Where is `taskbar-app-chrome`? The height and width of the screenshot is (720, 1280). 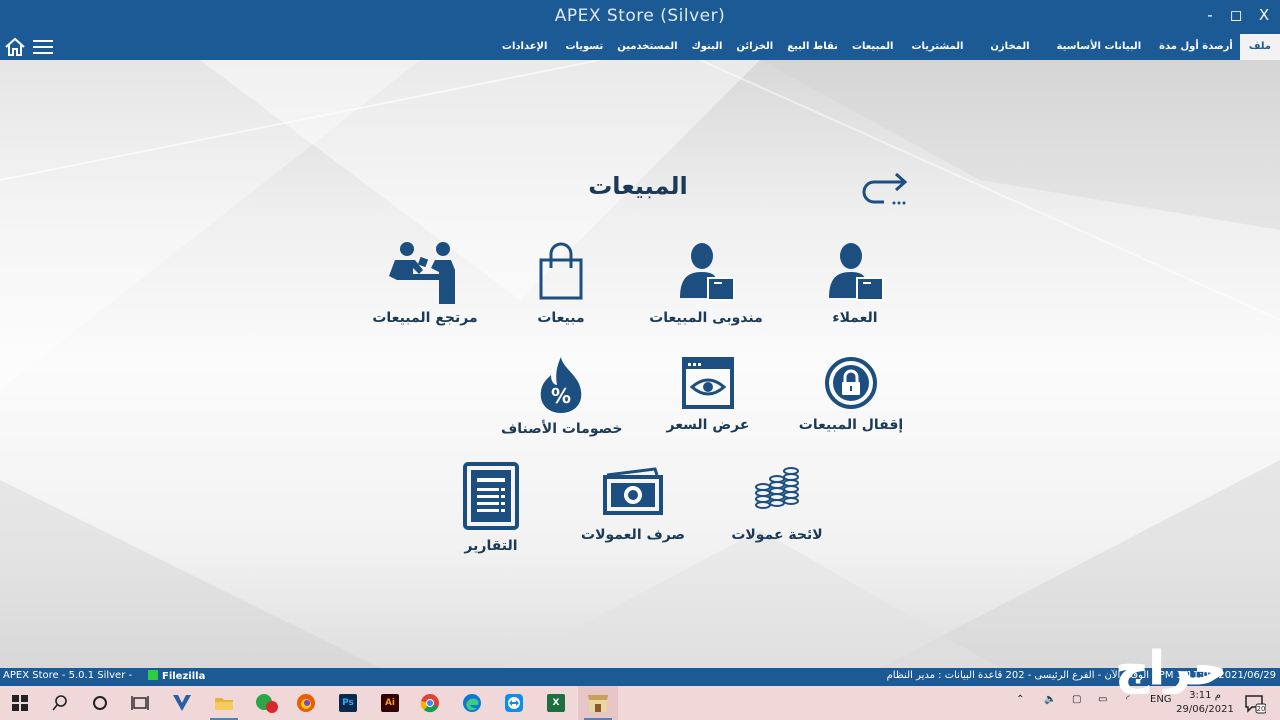
taskbar-app-chrome is located at coordinates (430, 703).